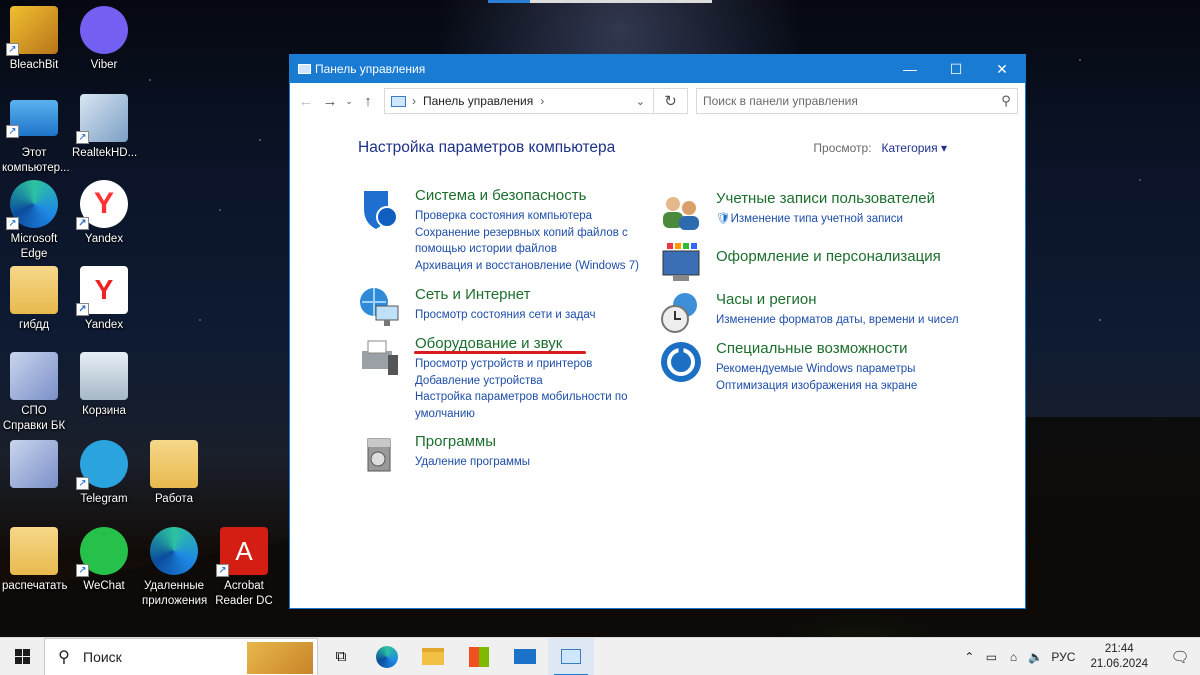 This screenshot has height=675, width=1200. Describe the element at coordinates (521, 414) in the screenshot. I see `category-link: умолчанию` at that location.